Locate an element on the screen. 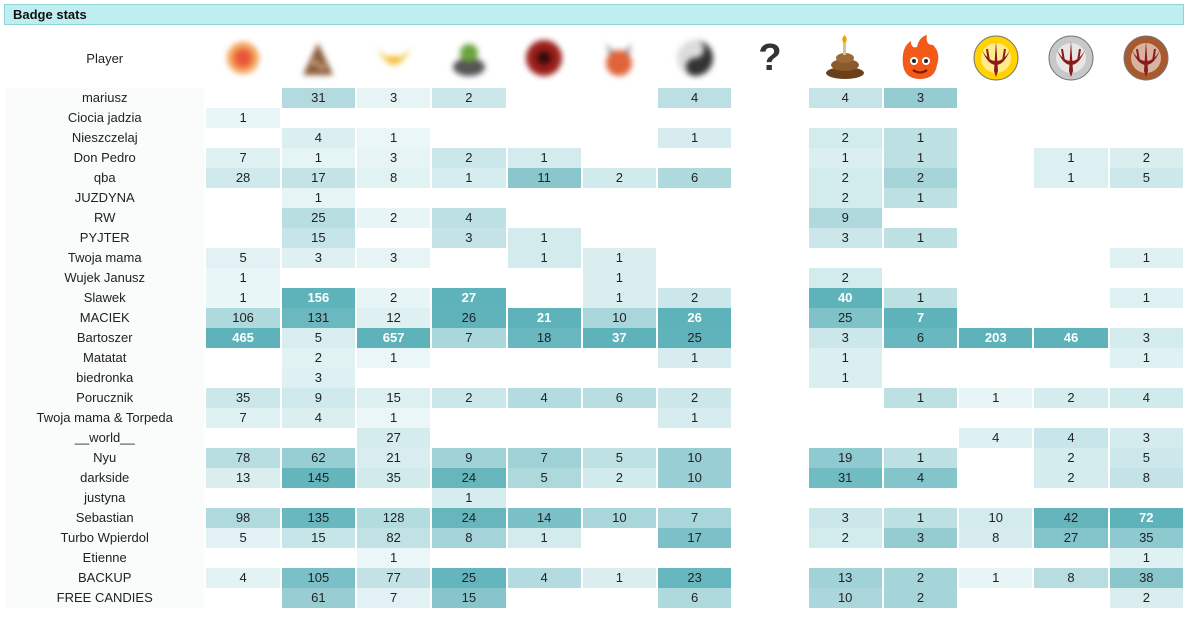  badge-count-cell: 6 is located at coordinates (619, 398).